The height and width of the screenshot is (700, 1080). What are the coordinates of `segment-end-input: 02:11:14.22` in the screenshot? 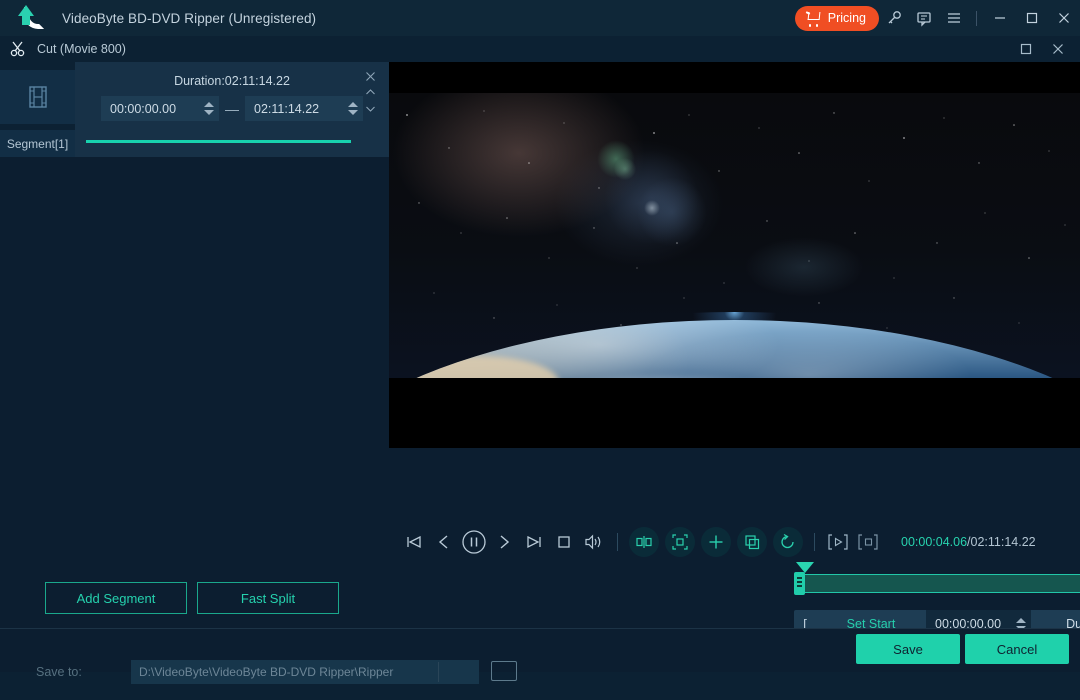 It's located at (304, 108).